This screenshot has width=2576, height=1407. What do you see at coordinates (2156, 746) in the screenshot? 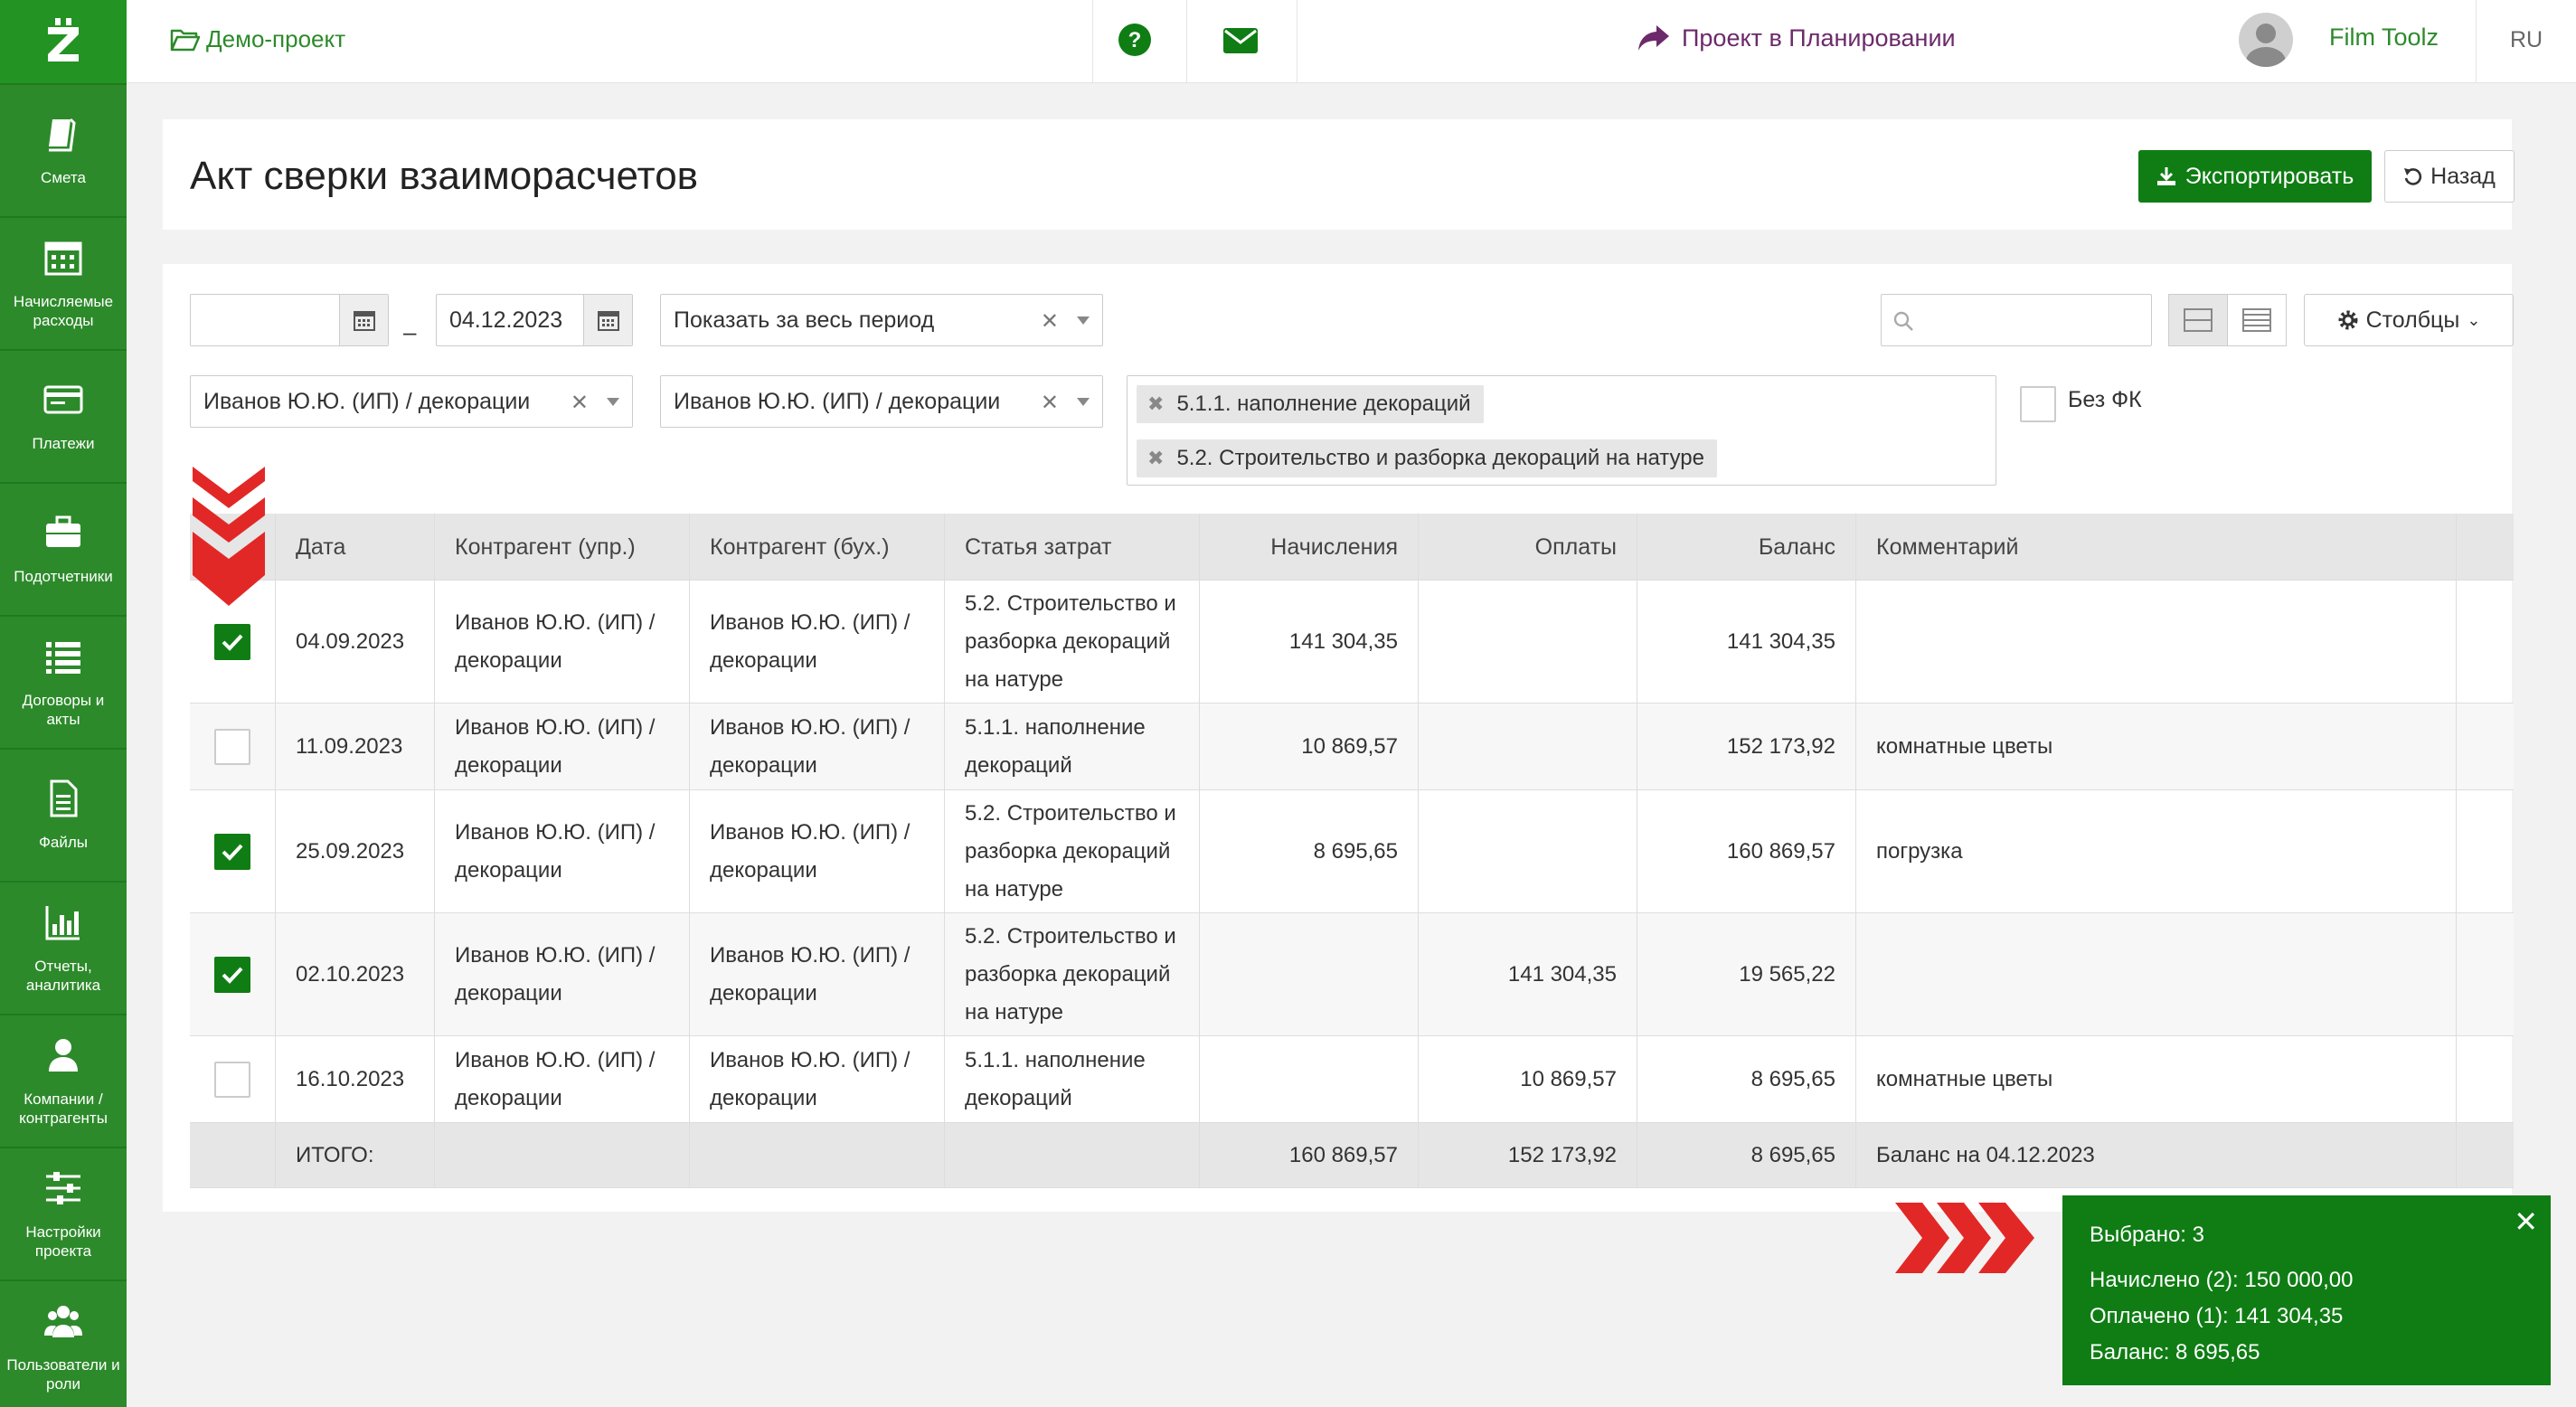
I see `cell-comment: комнатные цветы` at bounding box center [2156, 746].